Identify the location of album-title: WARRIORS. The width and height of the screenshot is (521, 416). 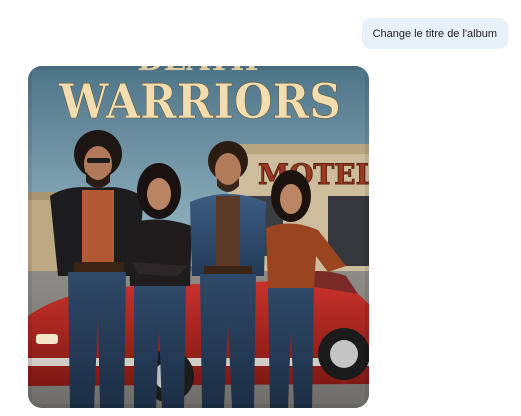
(199, 102).